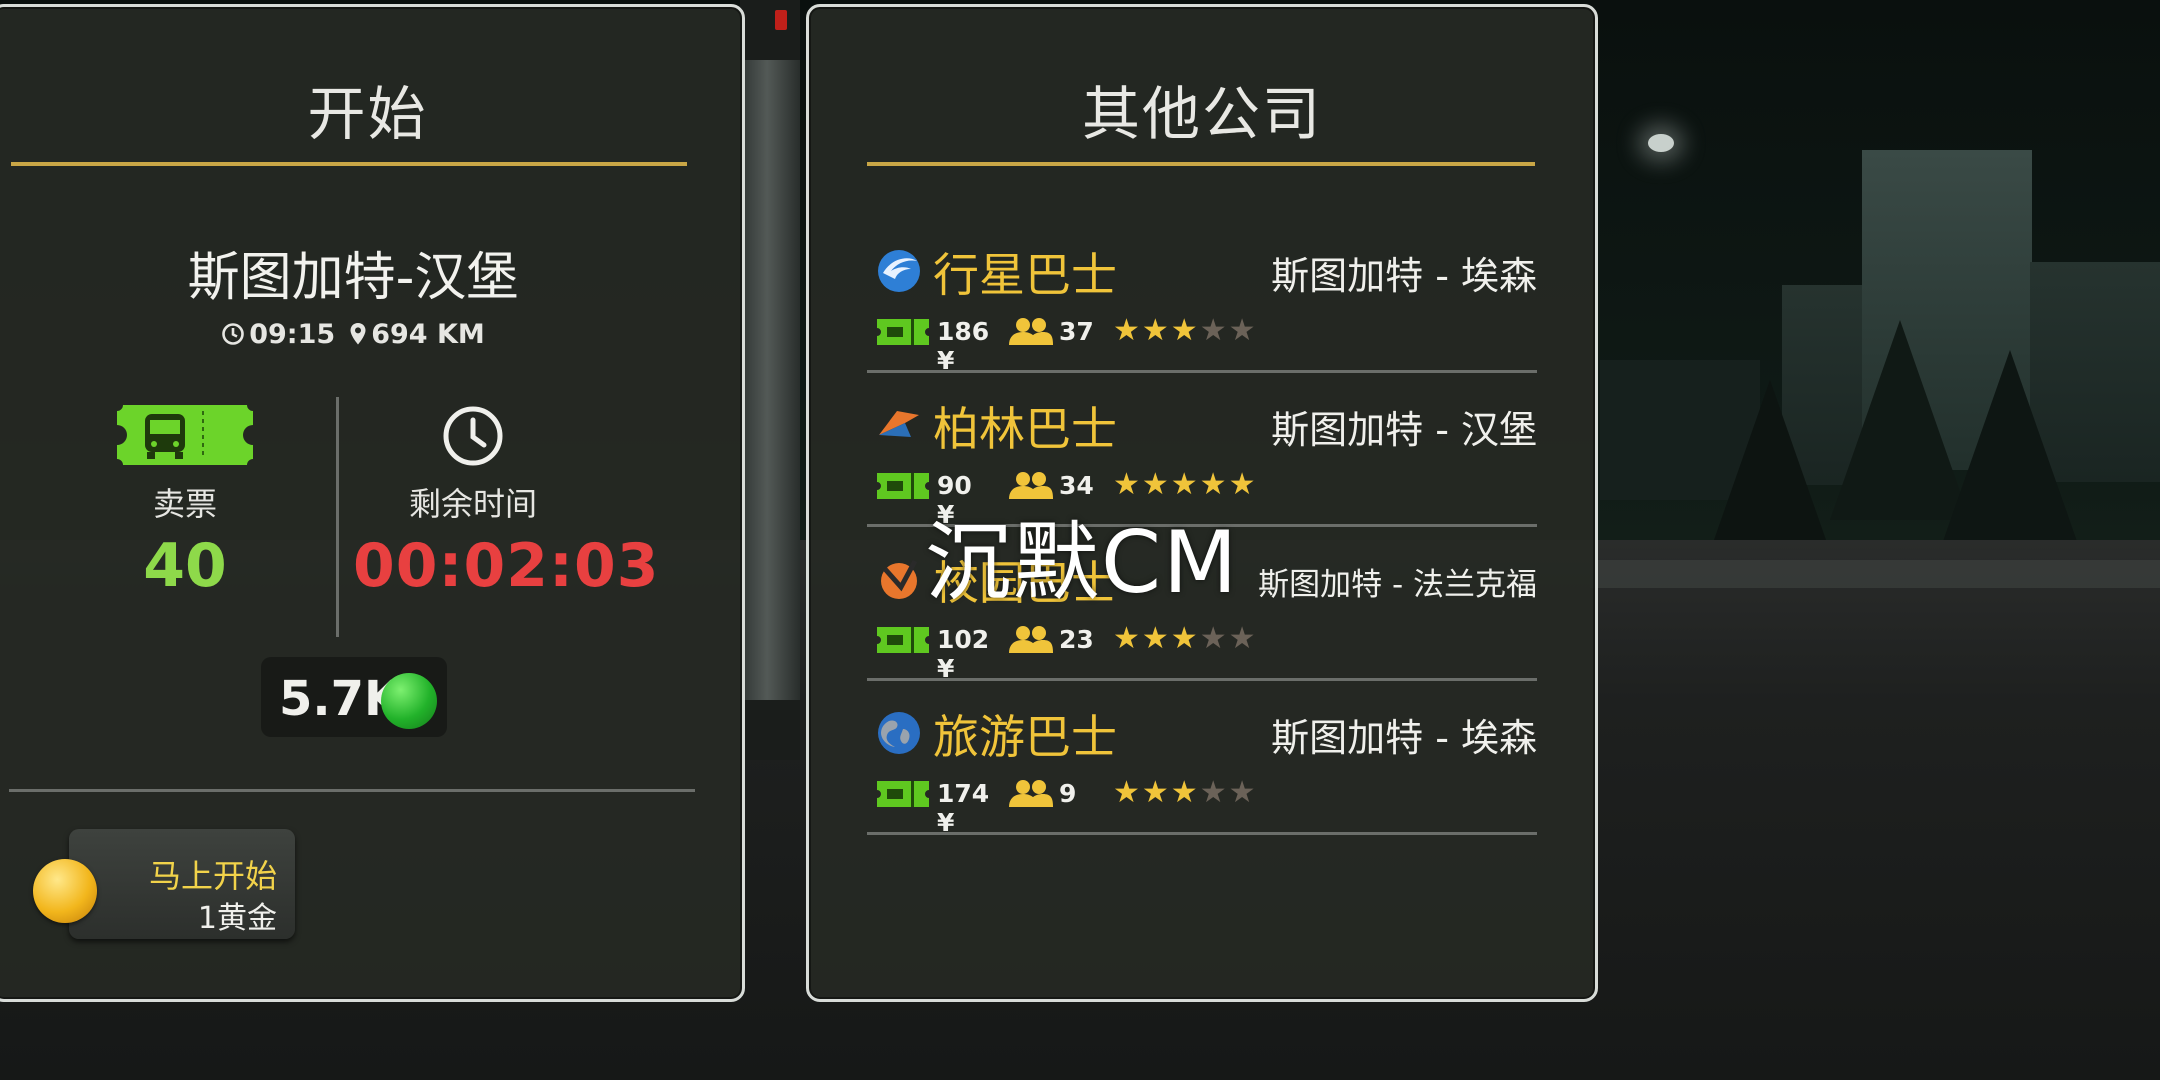  Describe the element at coordinates (1207, 604) in the screenshot. I see `company-row: 校园巴士 斯图加特 - 法兰克福 102 ¥ 23 ★★★★★` at that location.